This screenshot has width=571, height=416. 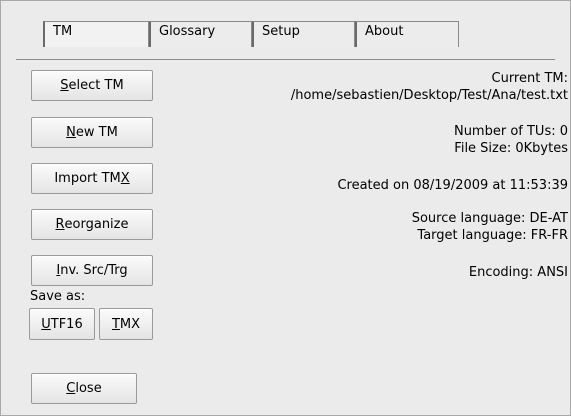 I want to click on button-label: nv. Src/Trg, so click(x=94, y=270).